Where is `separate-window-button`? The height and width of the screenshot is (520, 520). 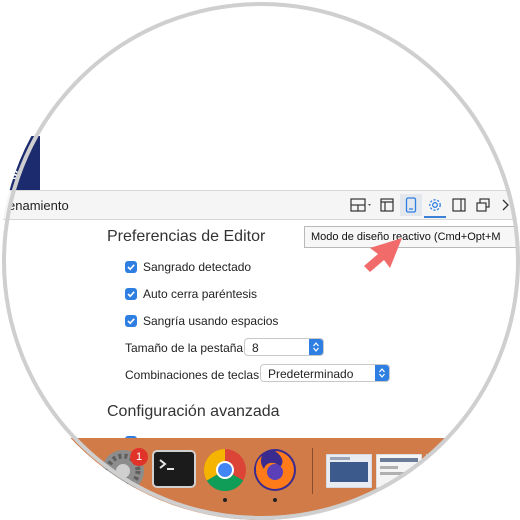 separate-window-button is located at coordinates (483, 205).